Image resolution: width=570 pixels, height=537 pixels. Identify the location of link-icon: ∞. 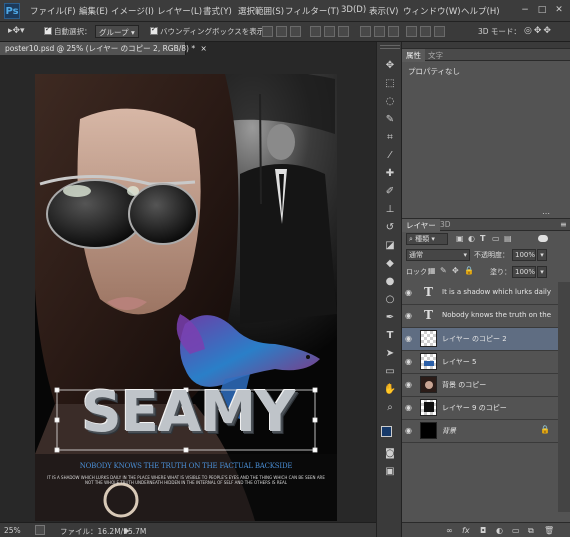
(449, 530).